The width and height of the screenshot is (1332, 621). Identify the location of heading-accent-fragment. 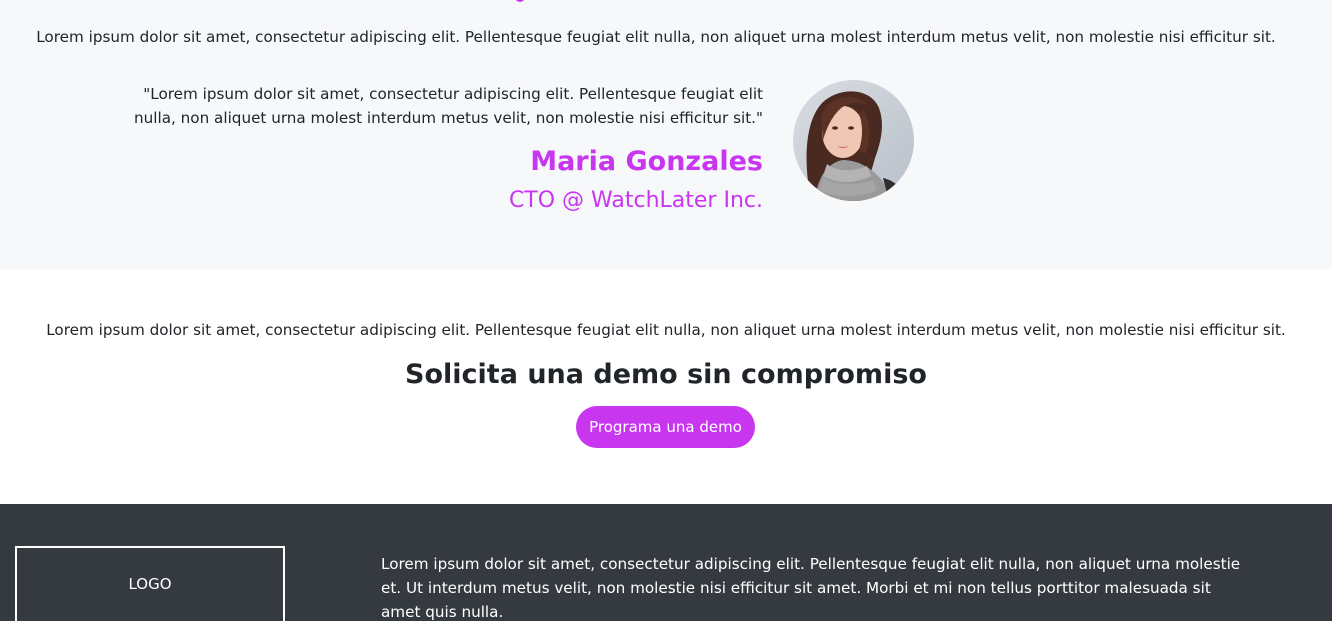
(520, 1).